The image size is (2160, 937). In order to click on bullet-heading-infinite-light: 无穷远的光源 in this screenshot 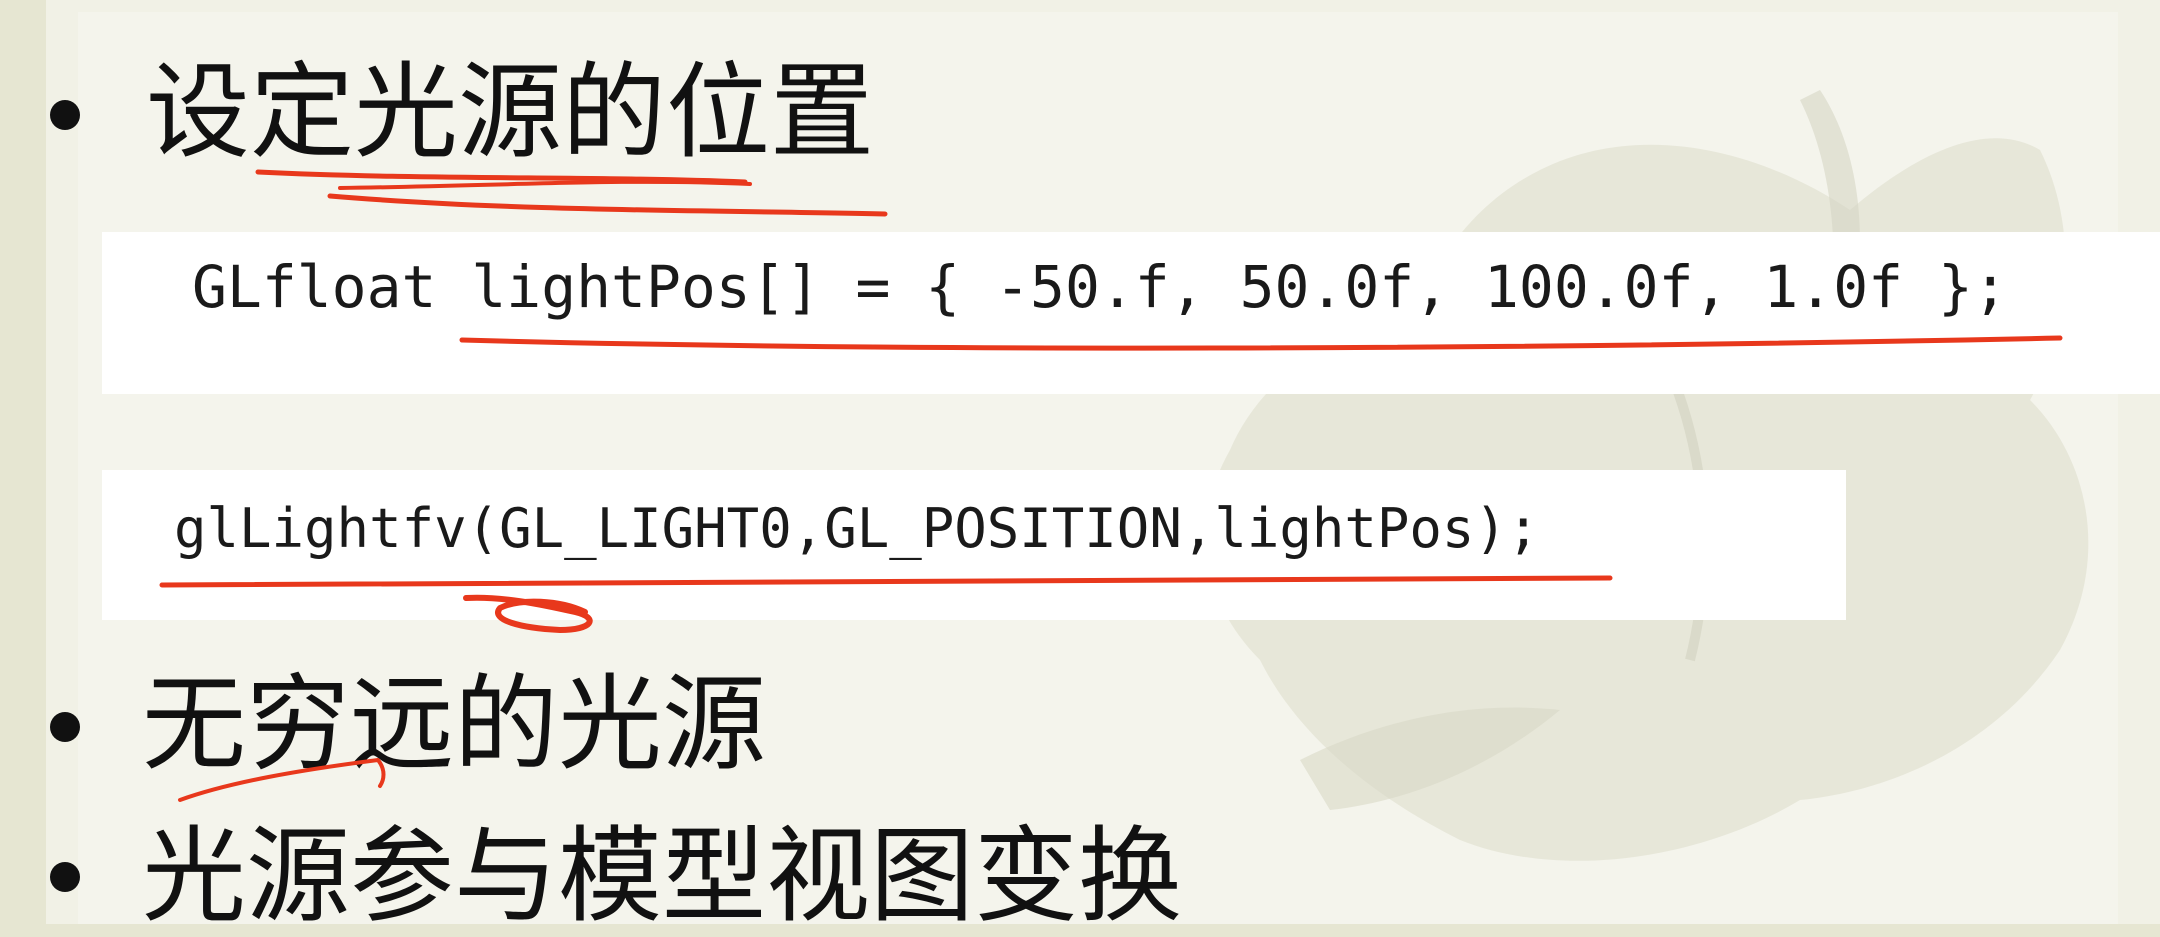, I will do `click(454, 724)`.